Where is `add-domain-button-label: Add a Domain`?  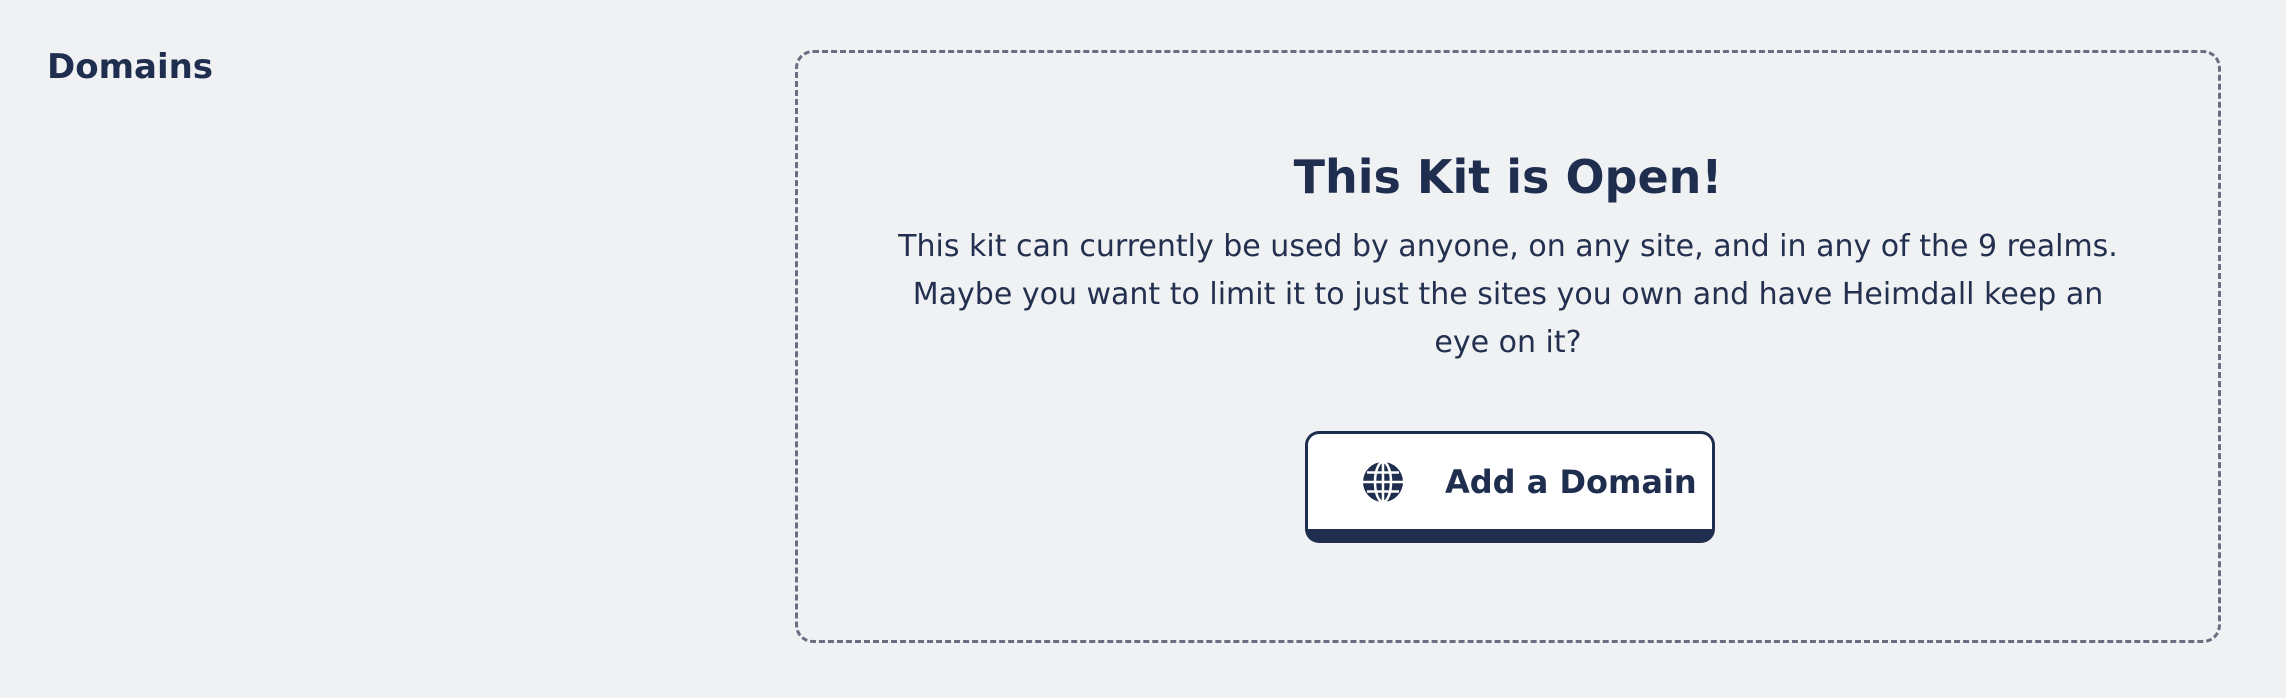 add-domain-button-label: Add a Domain is located at coordinates (1571, 481).